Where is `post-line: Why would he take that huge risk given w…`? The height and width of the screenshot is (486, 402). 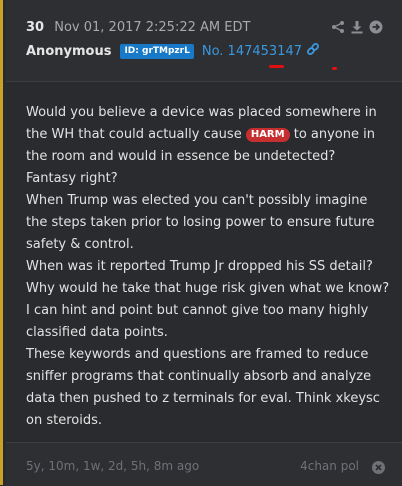
post-line: Why would he take that huge risk given w… is located at coordinates (208, 288).